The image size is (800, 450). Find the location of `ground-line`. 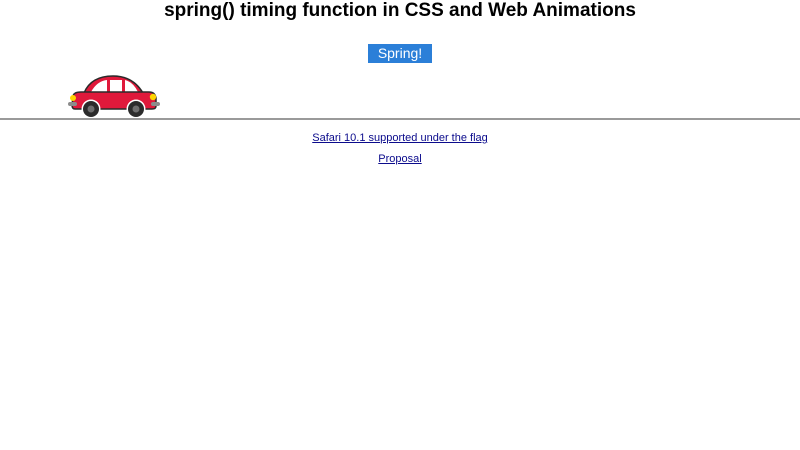

ground-line is located at coordinates (400, 119).